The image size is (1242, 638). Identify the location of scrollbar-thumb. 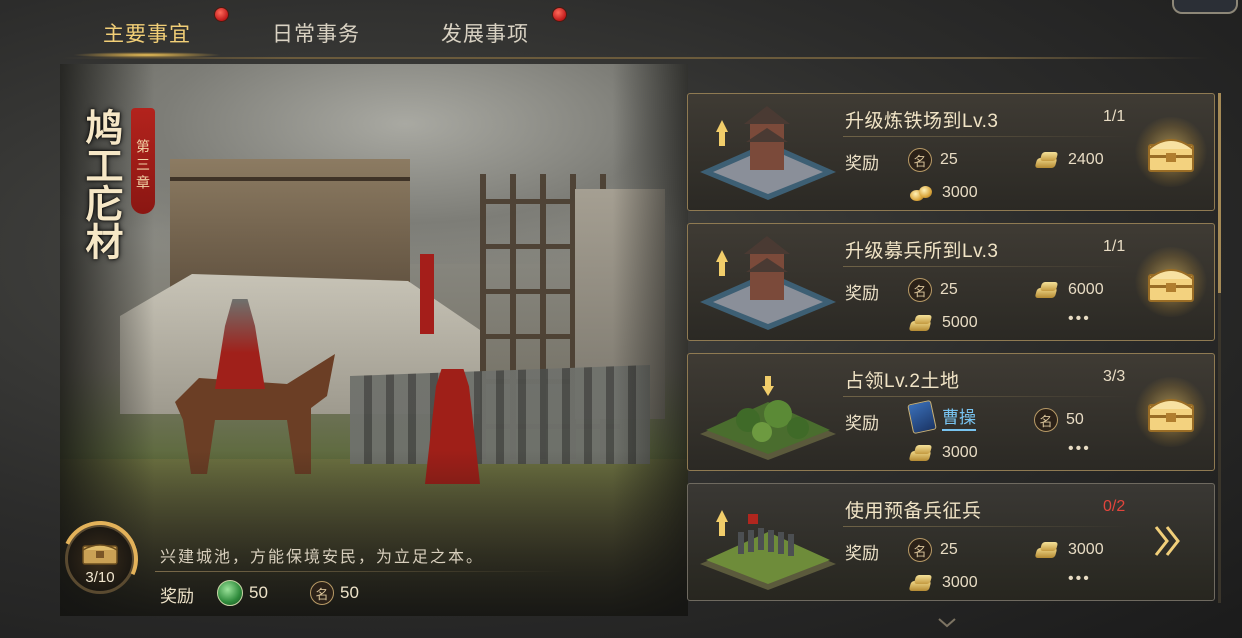
(1219, 193).